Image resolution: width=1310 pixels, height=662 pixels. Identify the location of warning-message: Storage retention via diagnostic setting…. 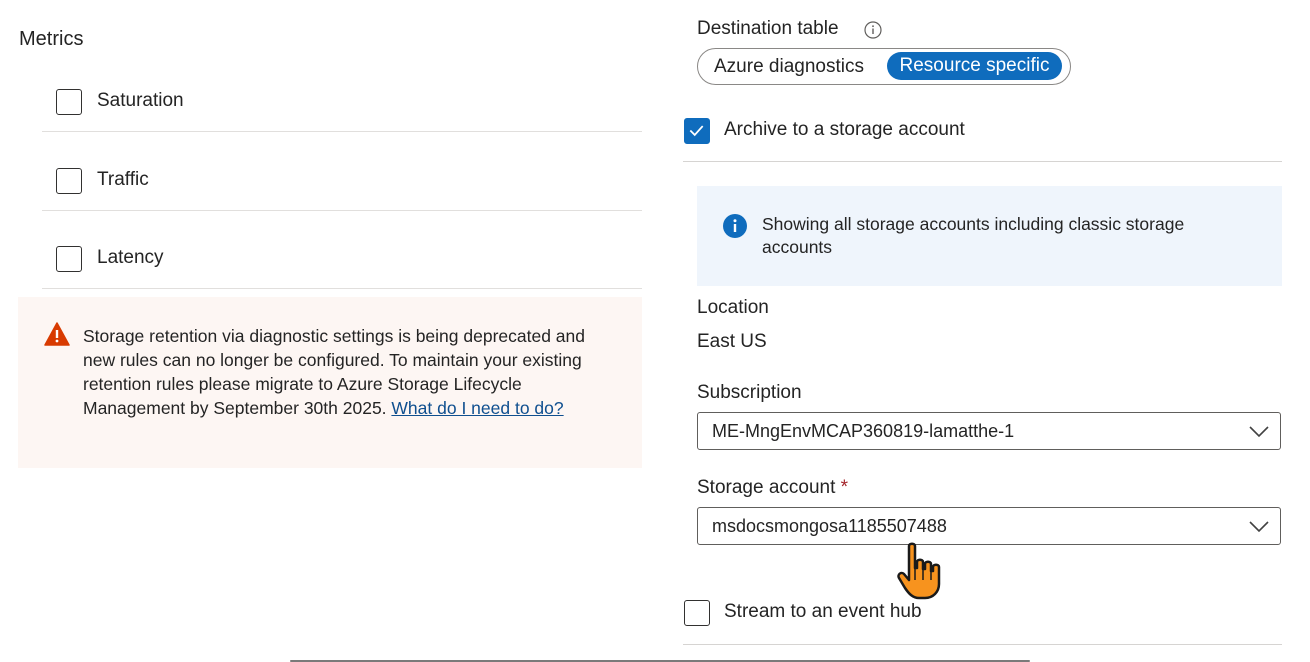
(343, 372).